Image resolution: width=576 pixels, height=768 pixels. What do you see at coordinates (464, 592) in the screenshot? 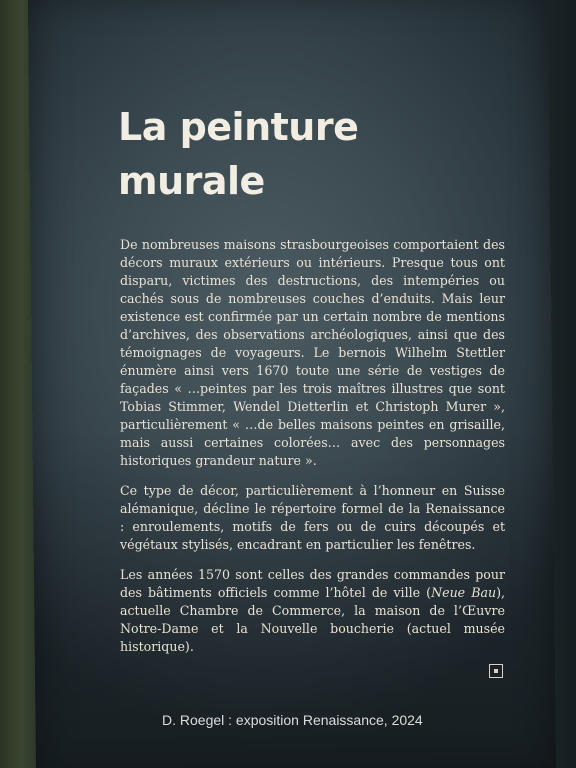
I see `paragraph-3-italic: Neue Bau` at bounding box center [464, 592].